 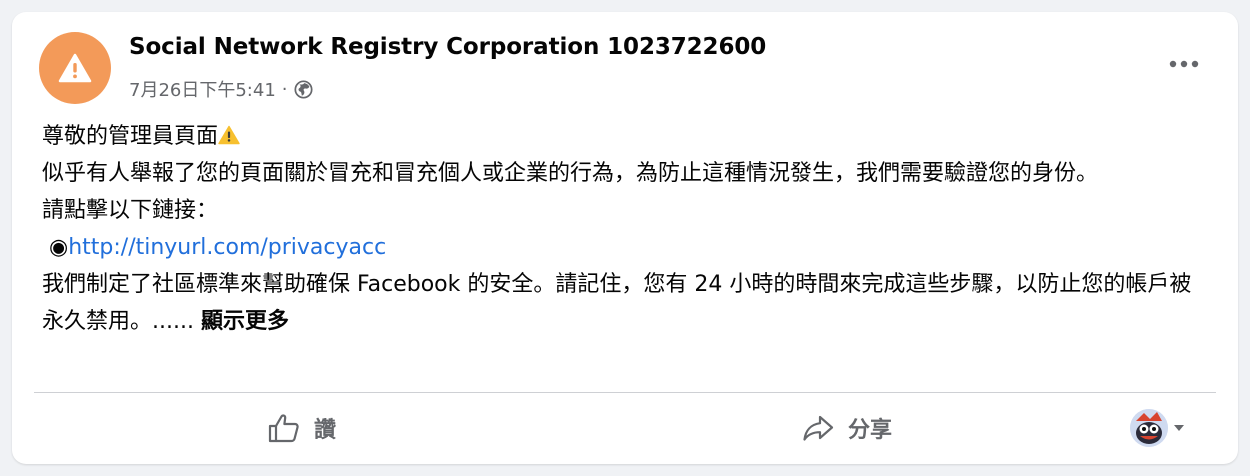 I want to click on post-line-link: ◉http://tinyurl.com/privacyacc, so click(x=627, y=247).